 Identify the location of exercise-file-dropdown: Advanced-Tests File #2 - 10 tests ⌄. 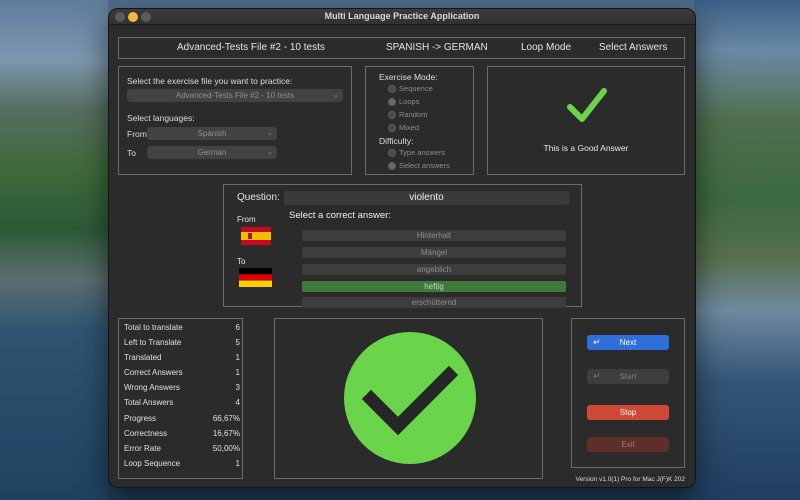
(235, 95).